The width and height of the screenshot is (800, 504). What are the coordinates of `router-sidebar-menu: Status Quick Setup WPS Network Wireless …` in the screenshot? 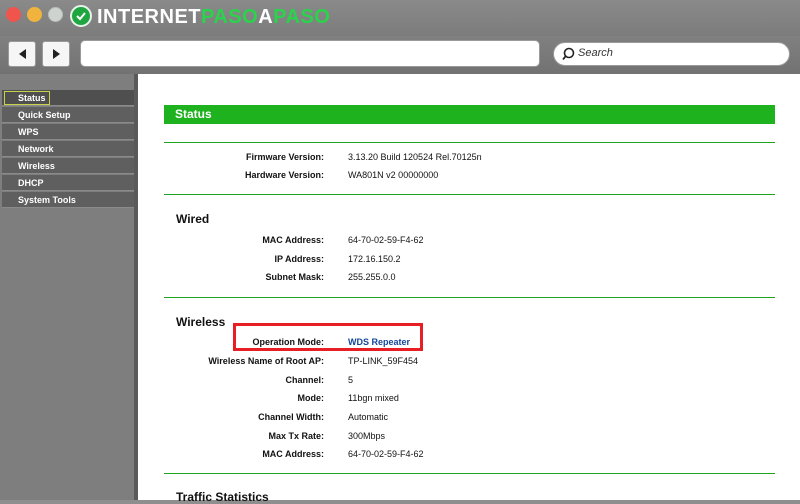 It's located at (69, 287).